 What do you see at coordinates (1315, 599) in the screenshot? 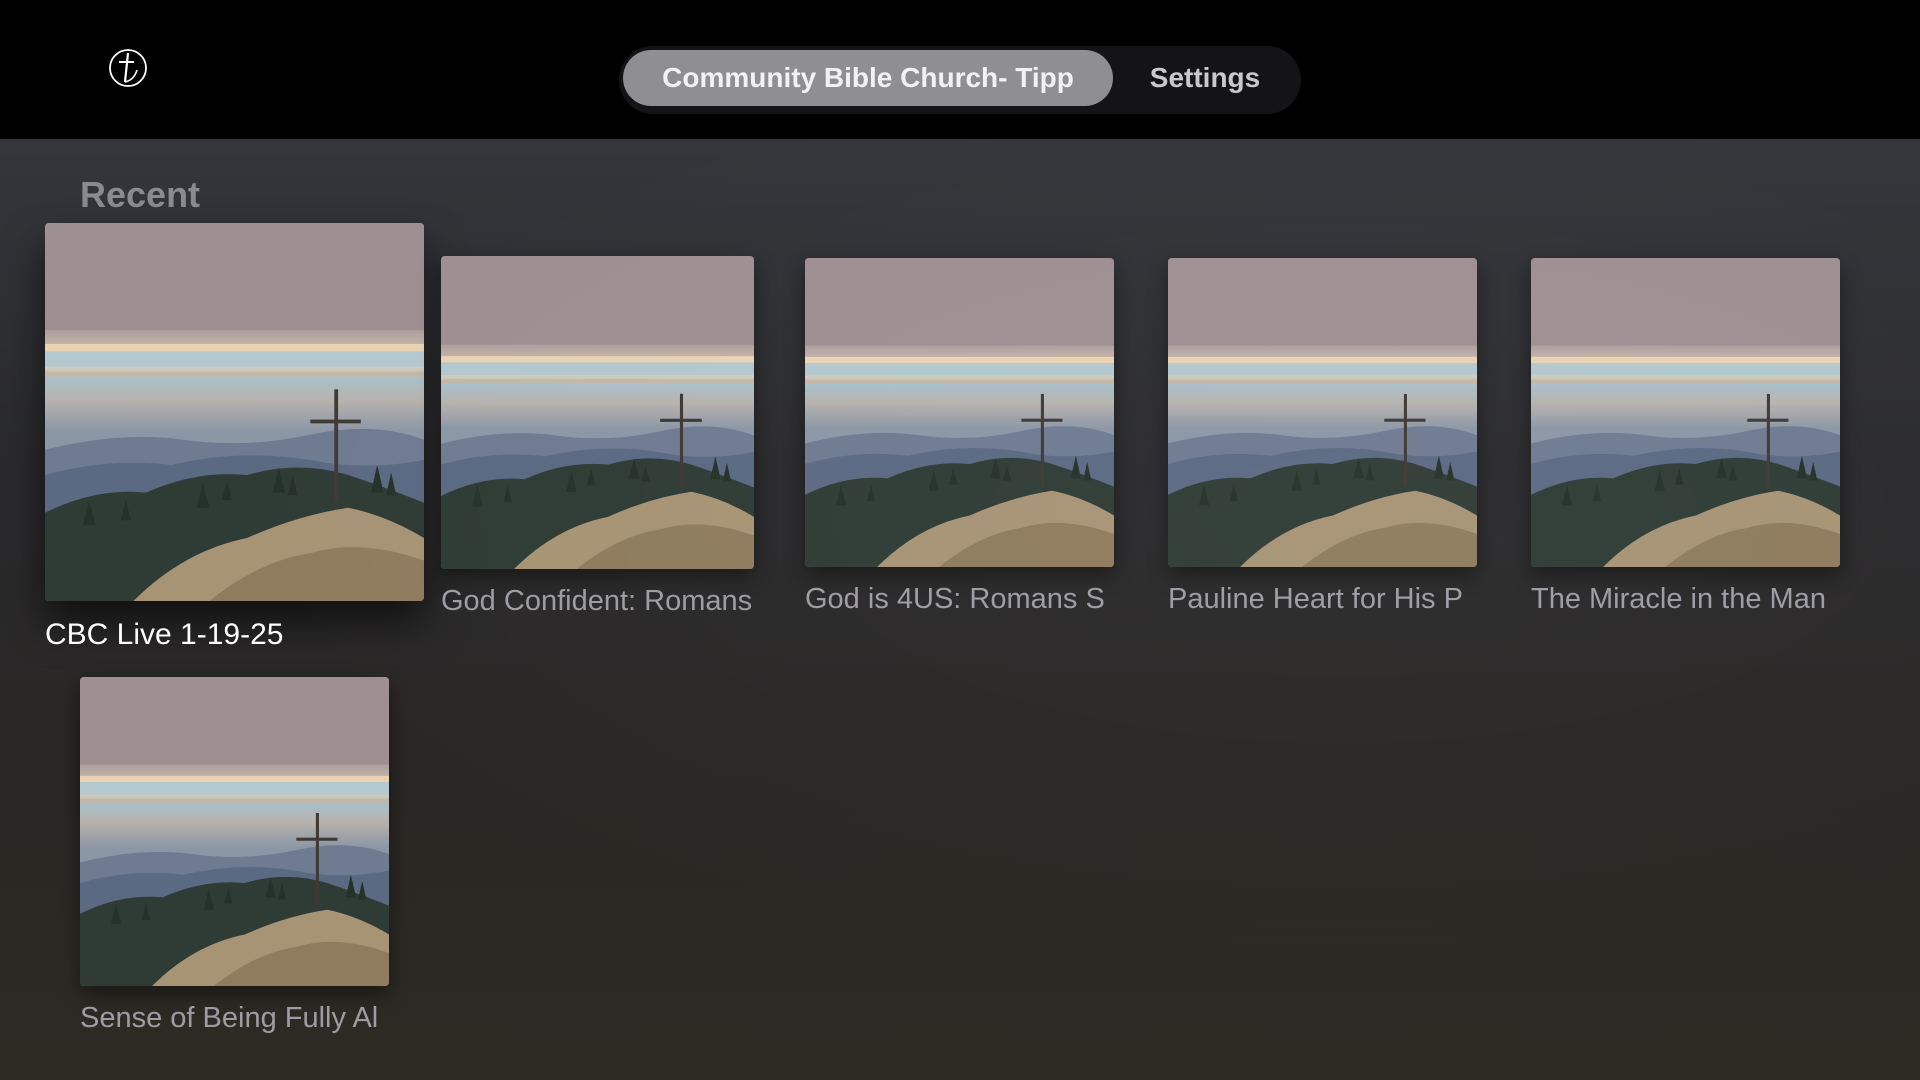
I see `video-title: Pauline Heart for His P` at bounding box center [1315, 599].